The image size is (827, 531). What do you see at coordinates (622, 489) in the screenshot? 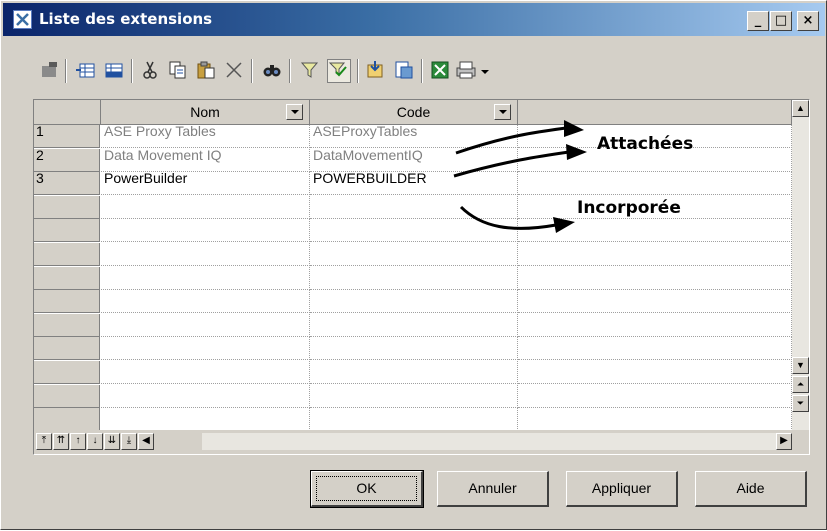
I see `apply-button: Appliquer` at bounding box center [622, 489].